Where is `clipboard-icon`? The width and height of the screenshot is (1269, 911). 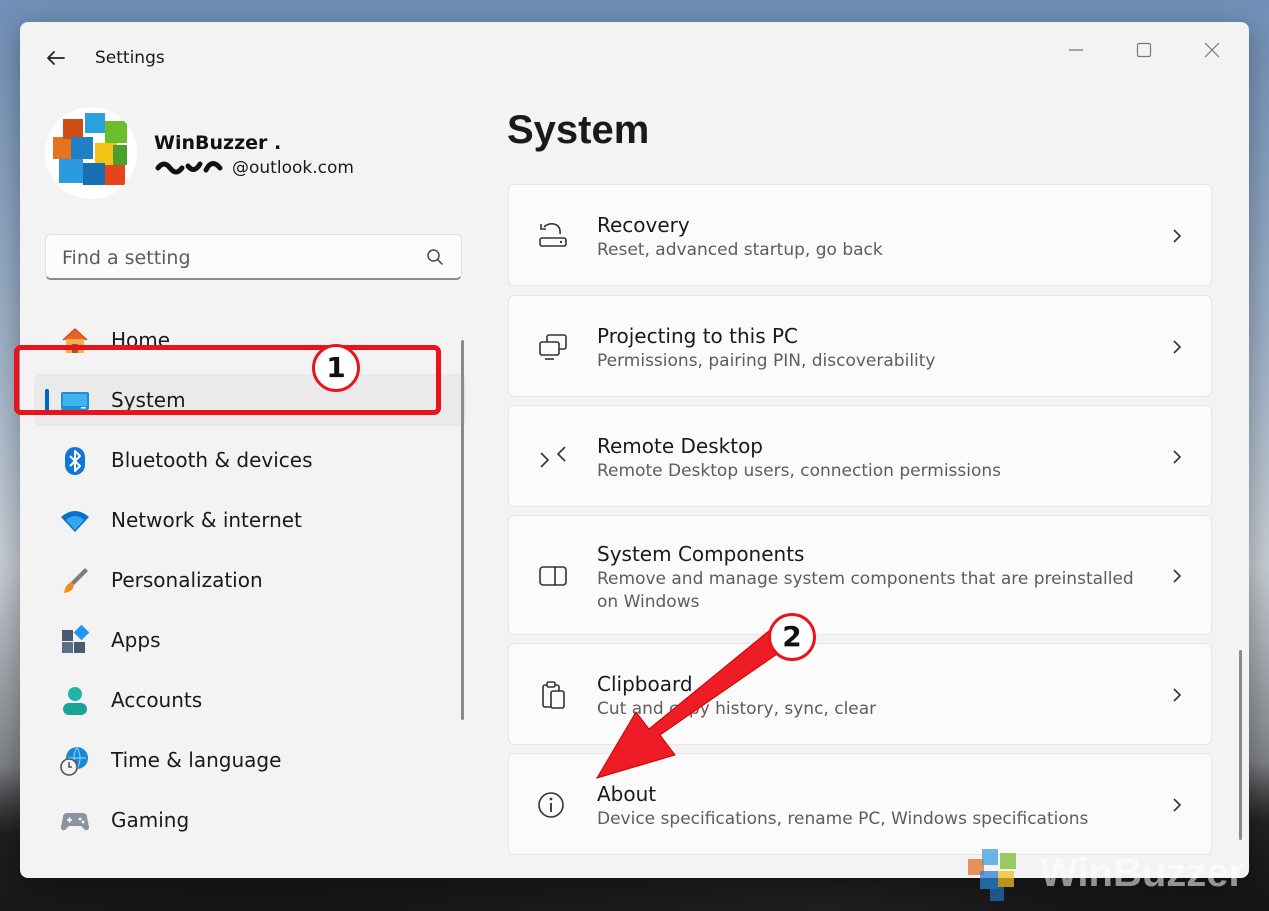
clipboard-icon is located at coordinates (553, 695).